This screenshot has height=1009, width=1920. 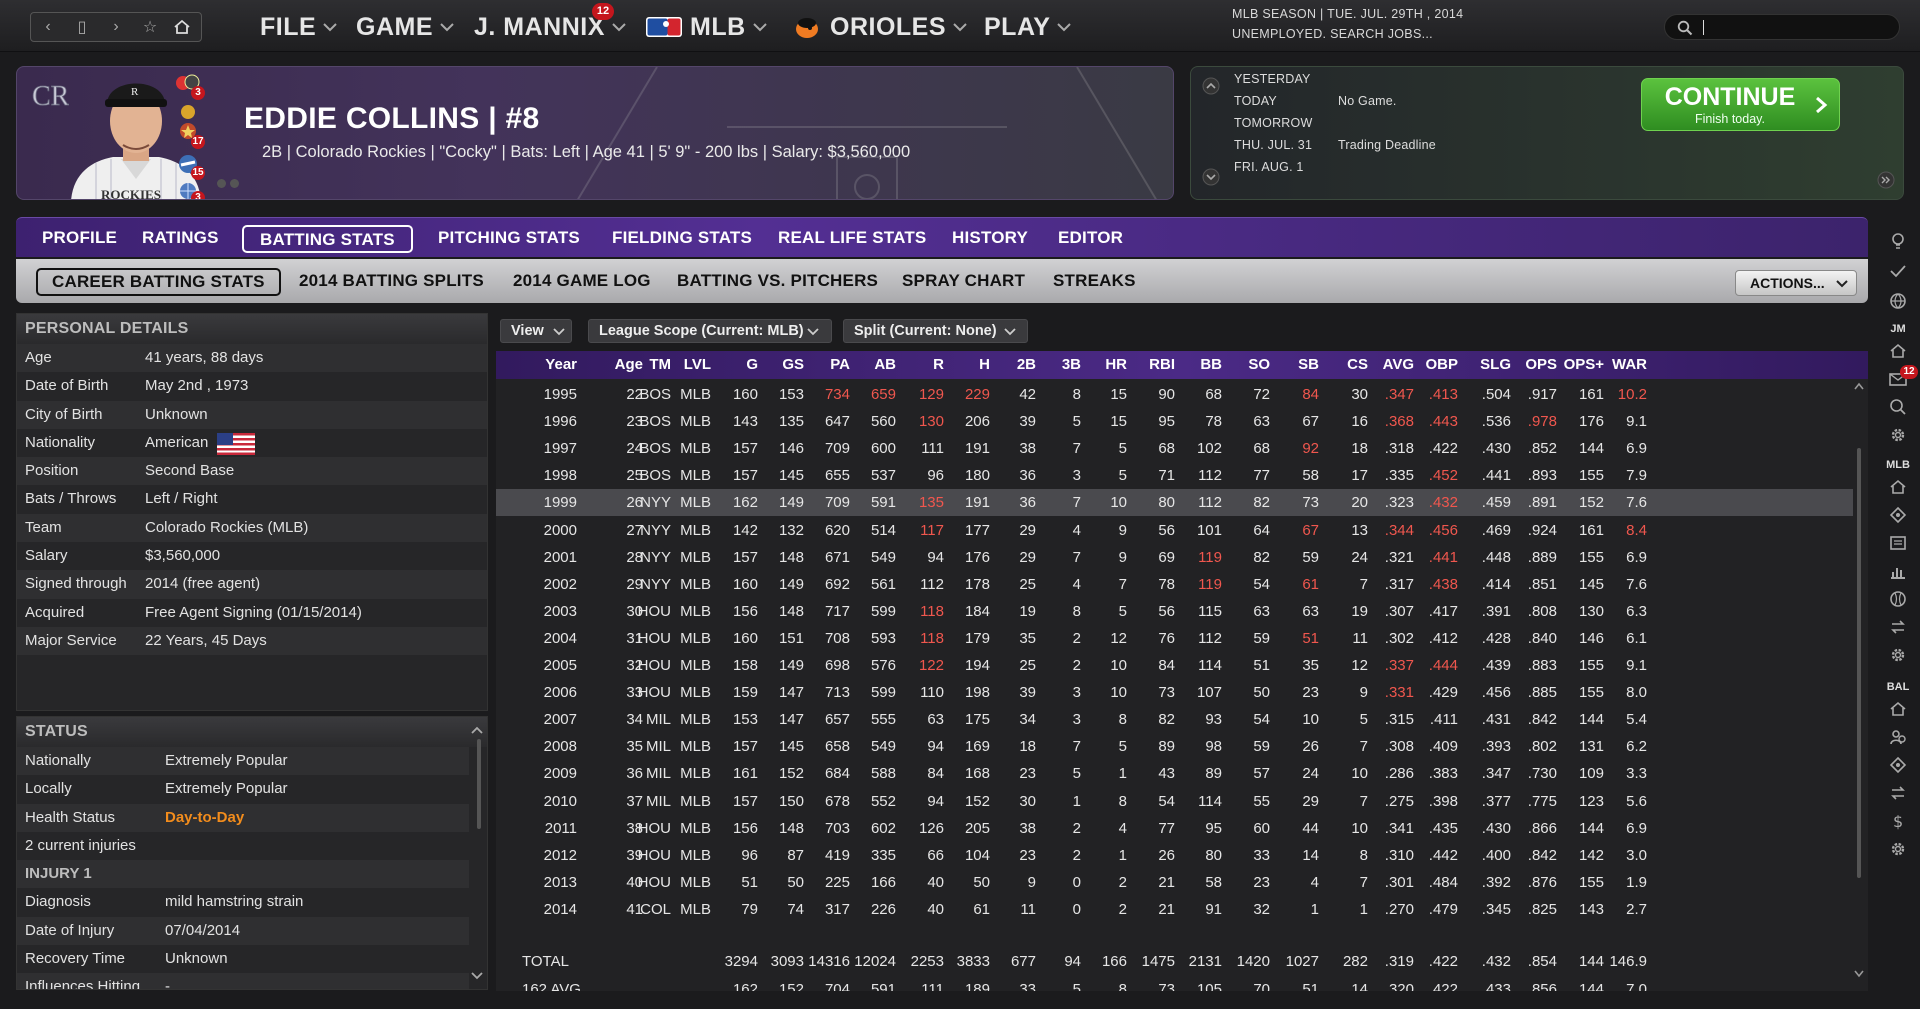 What do you see at coordinates (79, 238) in the screenshot?
I see `tab-profile: PROFILE` at bounding box center [79, 238].